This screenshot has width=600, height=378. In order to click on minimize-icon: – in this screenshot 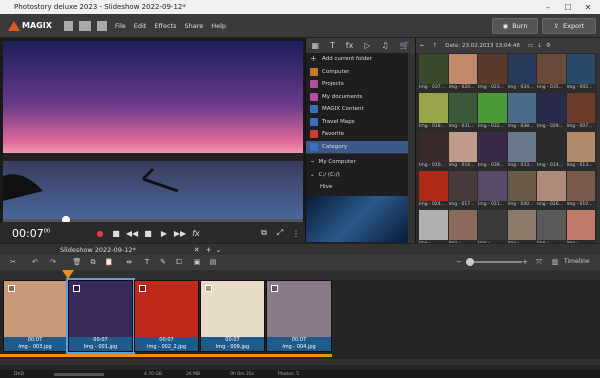, I will do `click(548, 7)`.